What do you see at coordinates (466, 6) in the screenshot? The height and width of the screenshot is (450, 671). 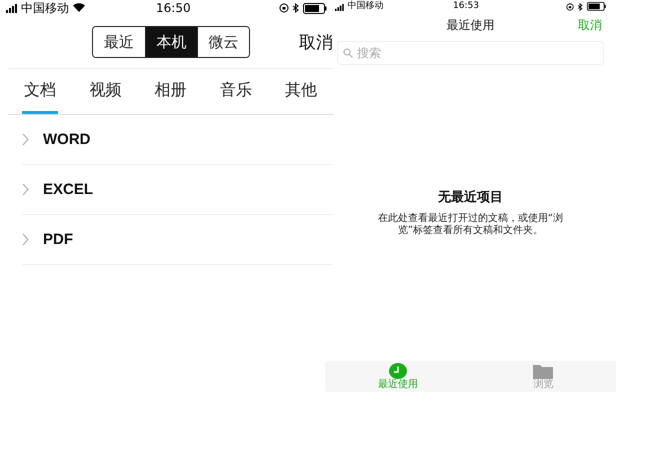 I see `status-time: 16:53` at bounding box center [466, 6].